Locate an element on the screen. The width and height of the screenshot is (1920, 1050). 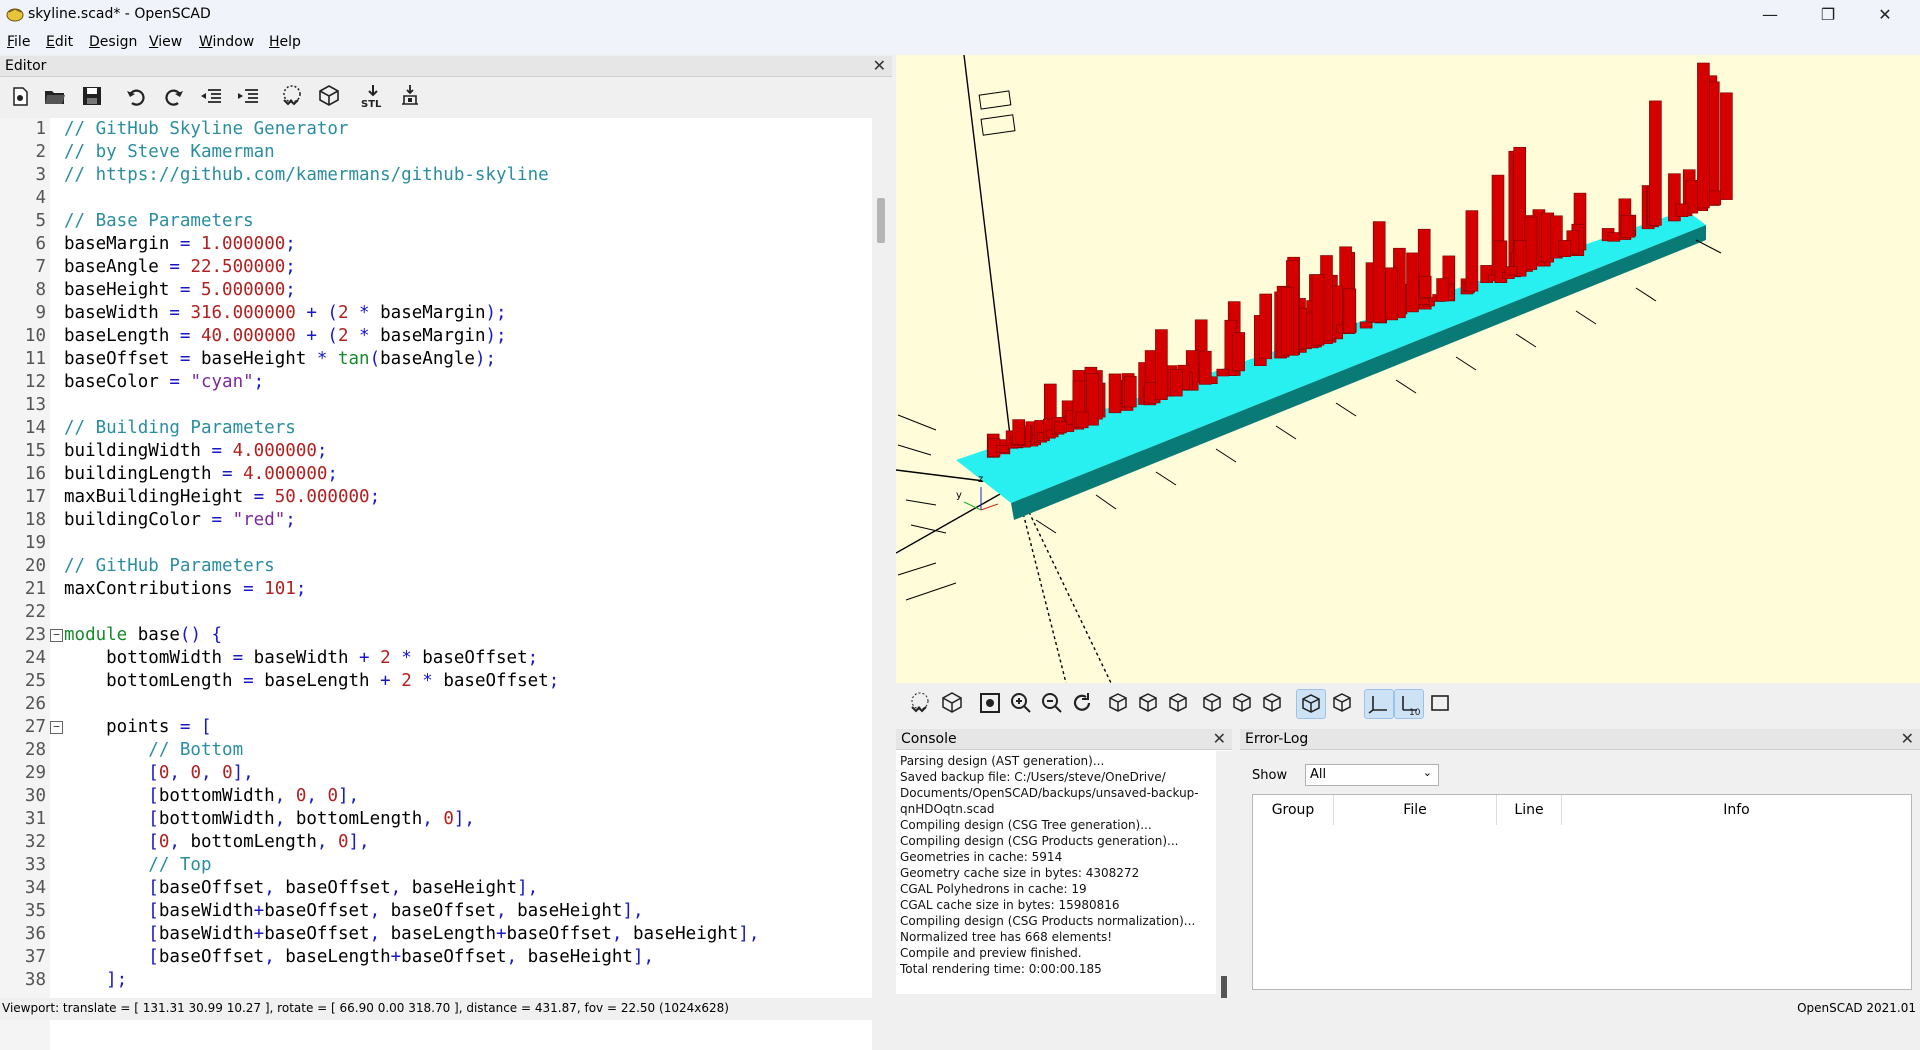
editor-scrollbar is located at coordinates (883, 584).